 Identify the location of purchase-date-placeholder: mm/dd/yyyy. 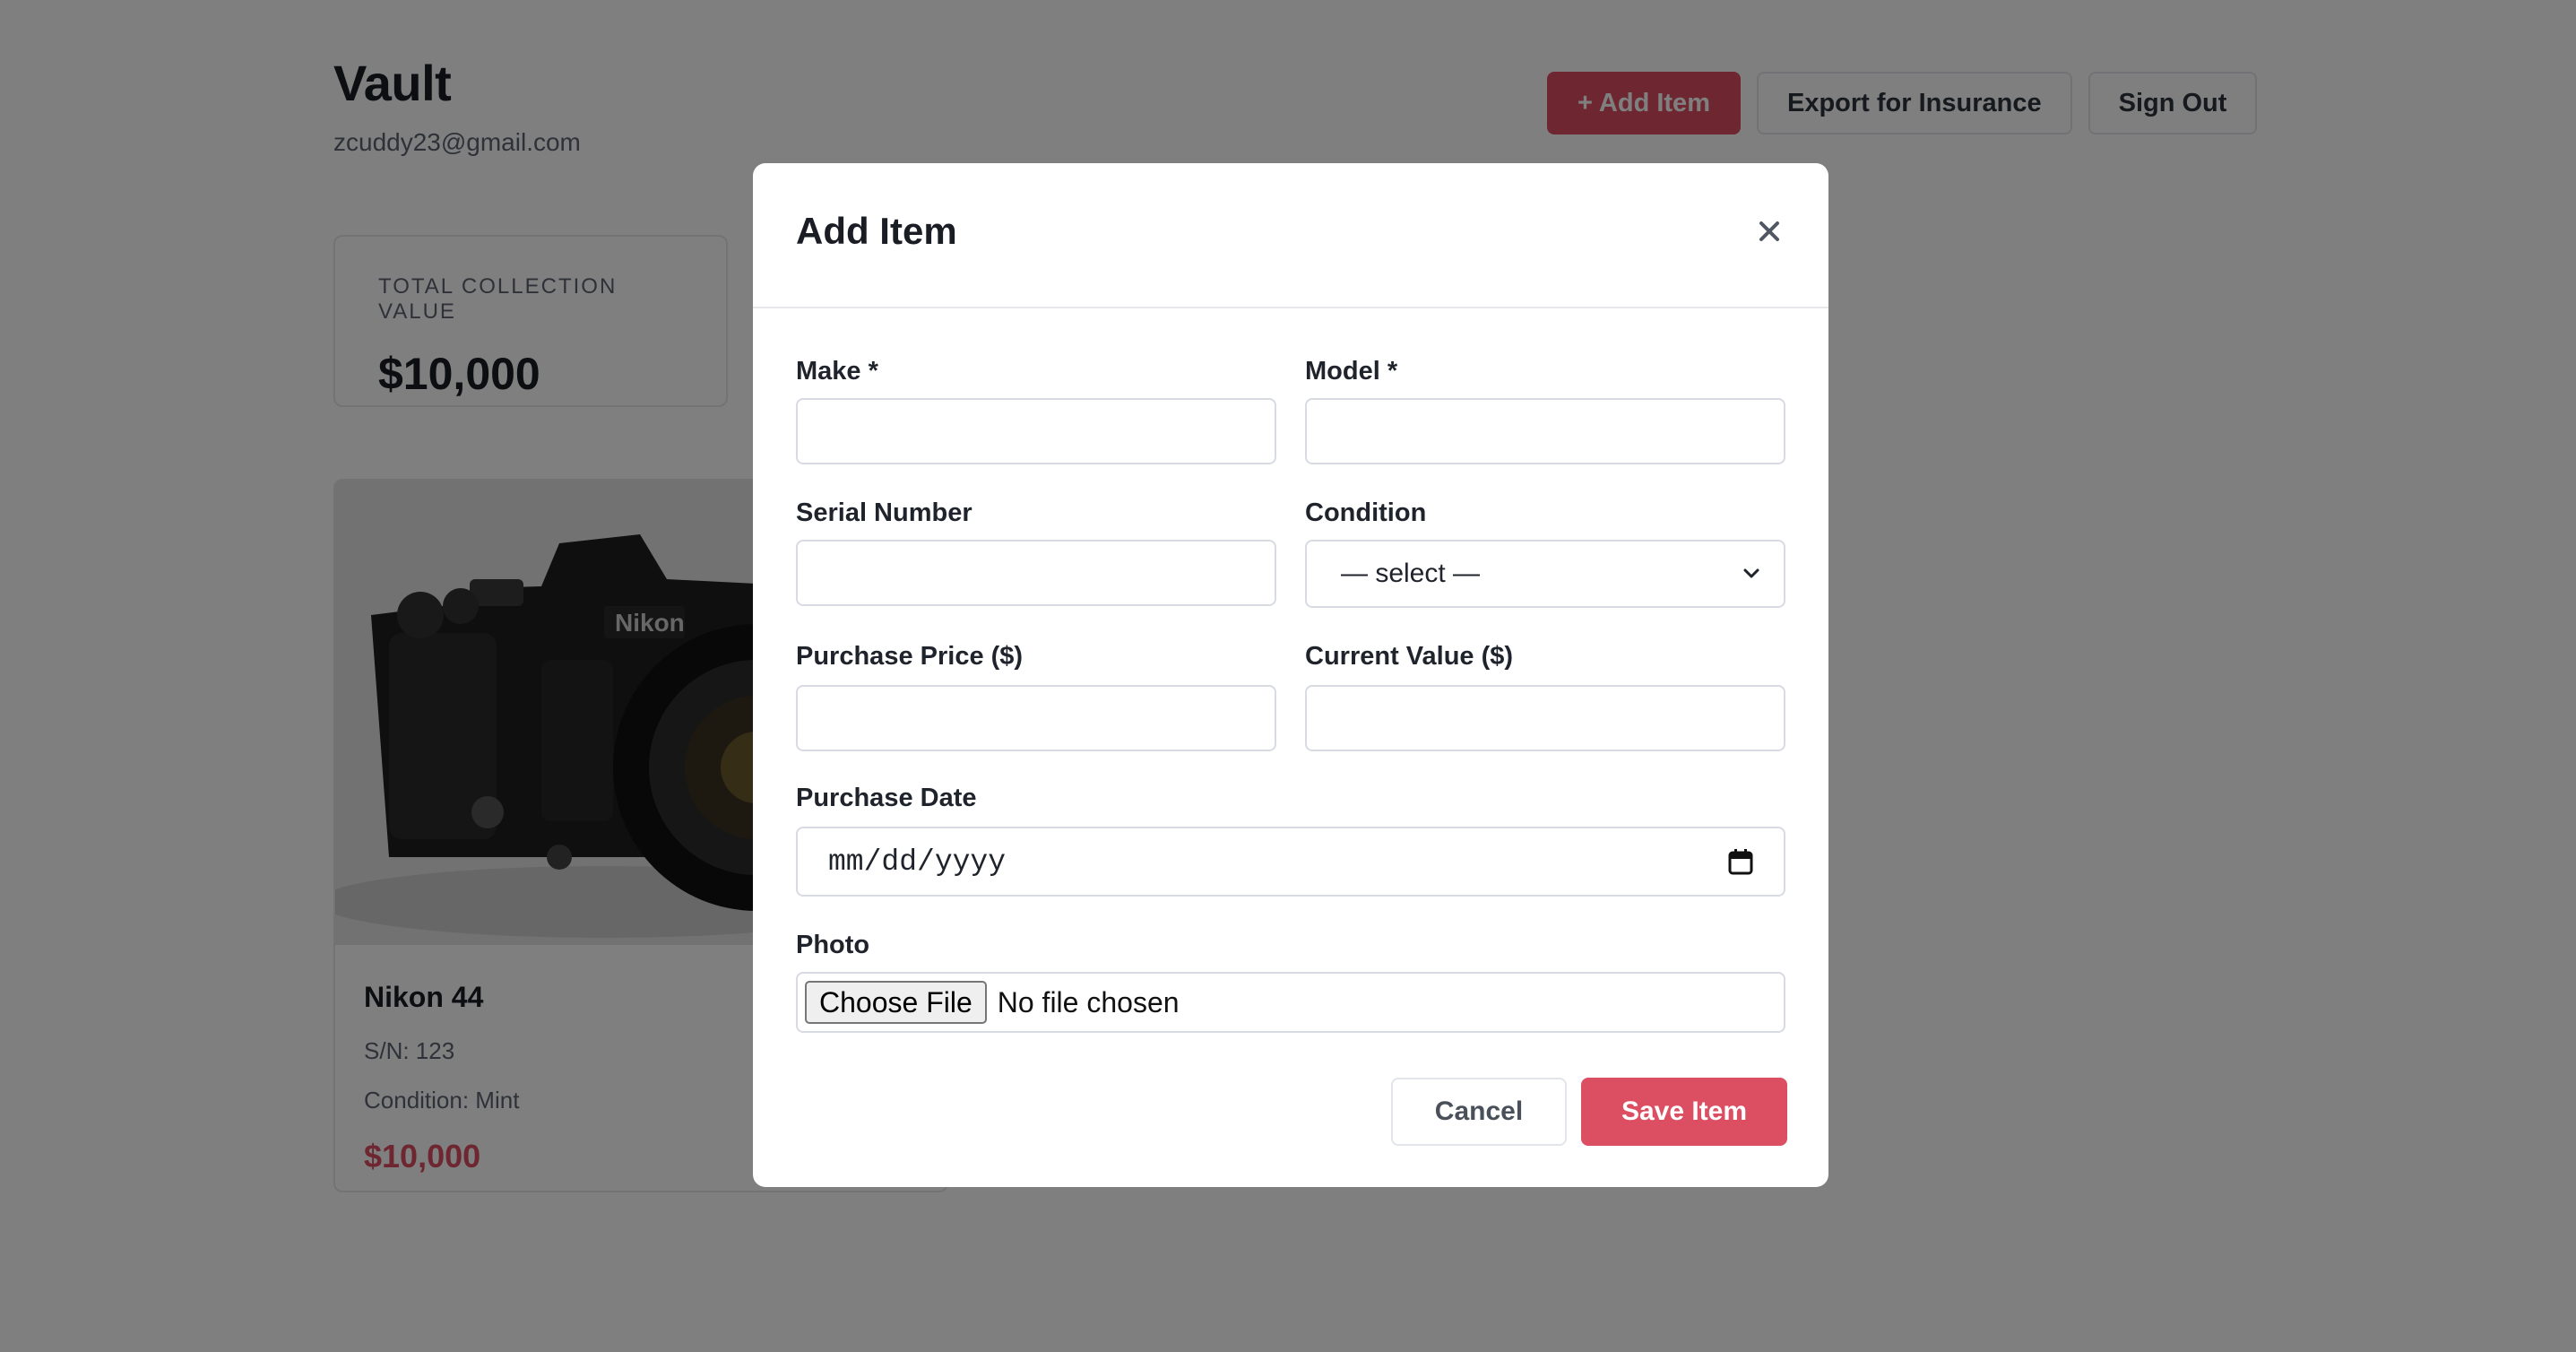
(917, 862).